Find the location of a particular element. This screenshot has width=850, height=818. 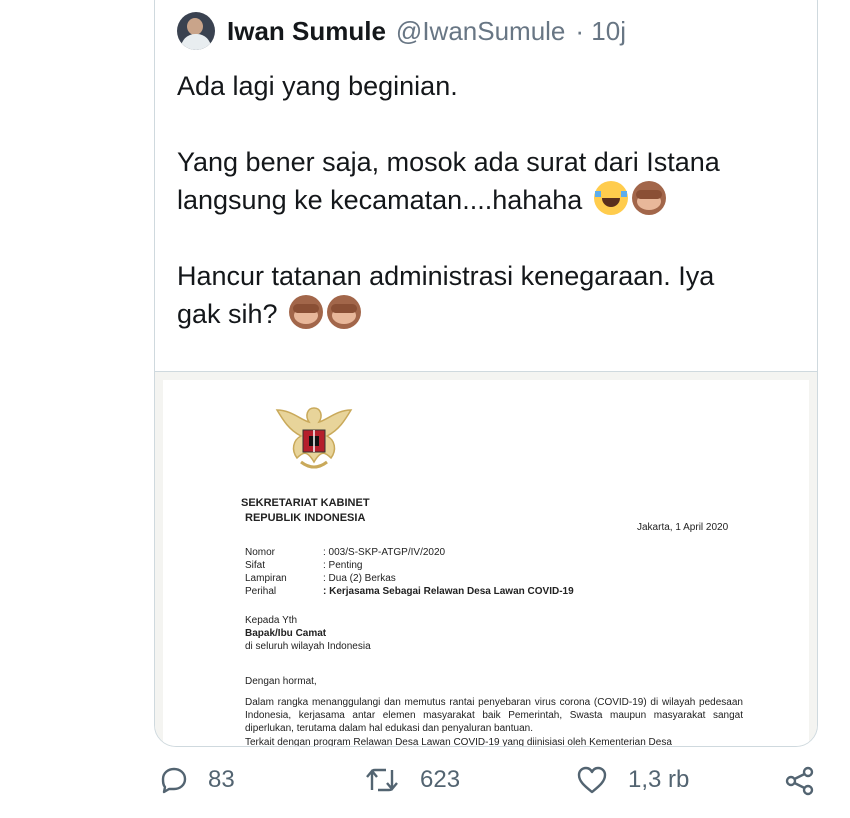

tears-of-joy-emoji-icon is located at coordinates (610, 198).